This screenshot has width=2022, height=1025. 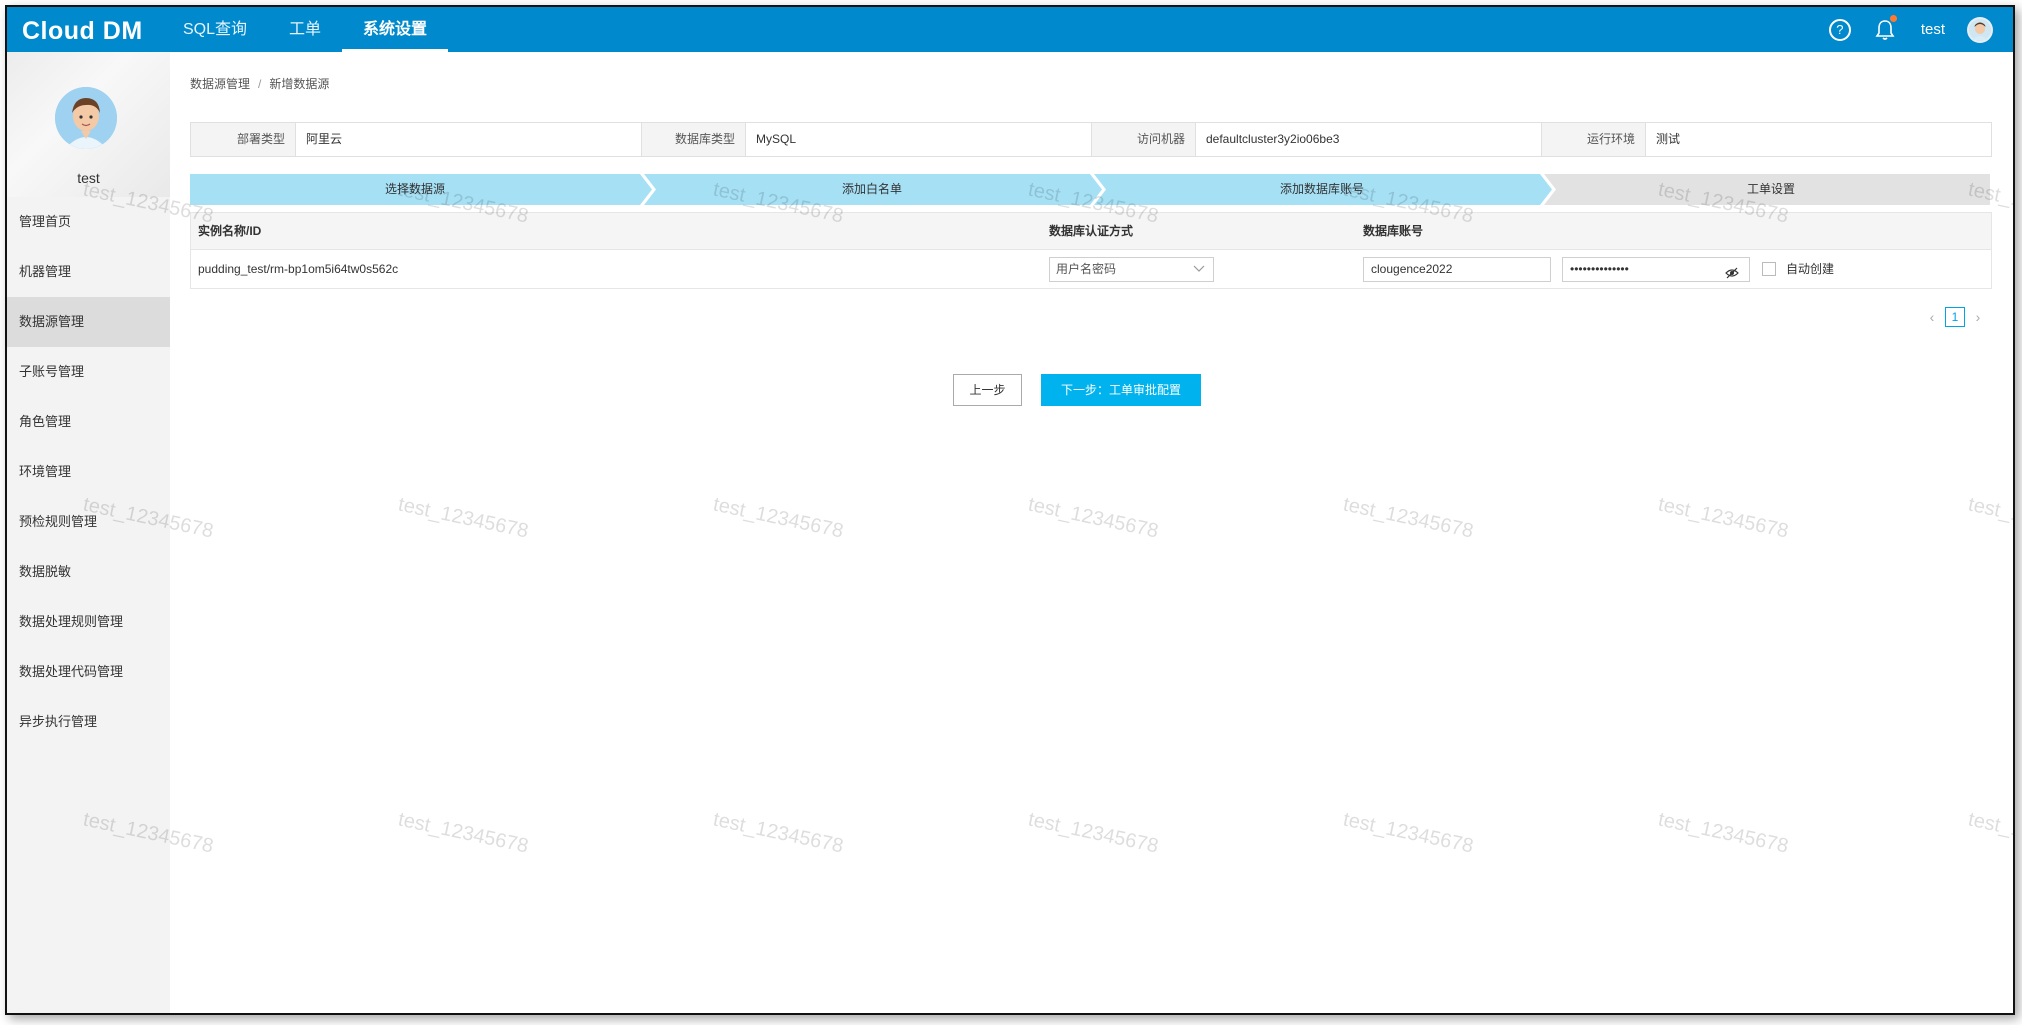 What do you see at coordinates (1766, 139) in the screenshot?
I see `info-environment: 运行环境 测试` at bounding box center [1766, 139].